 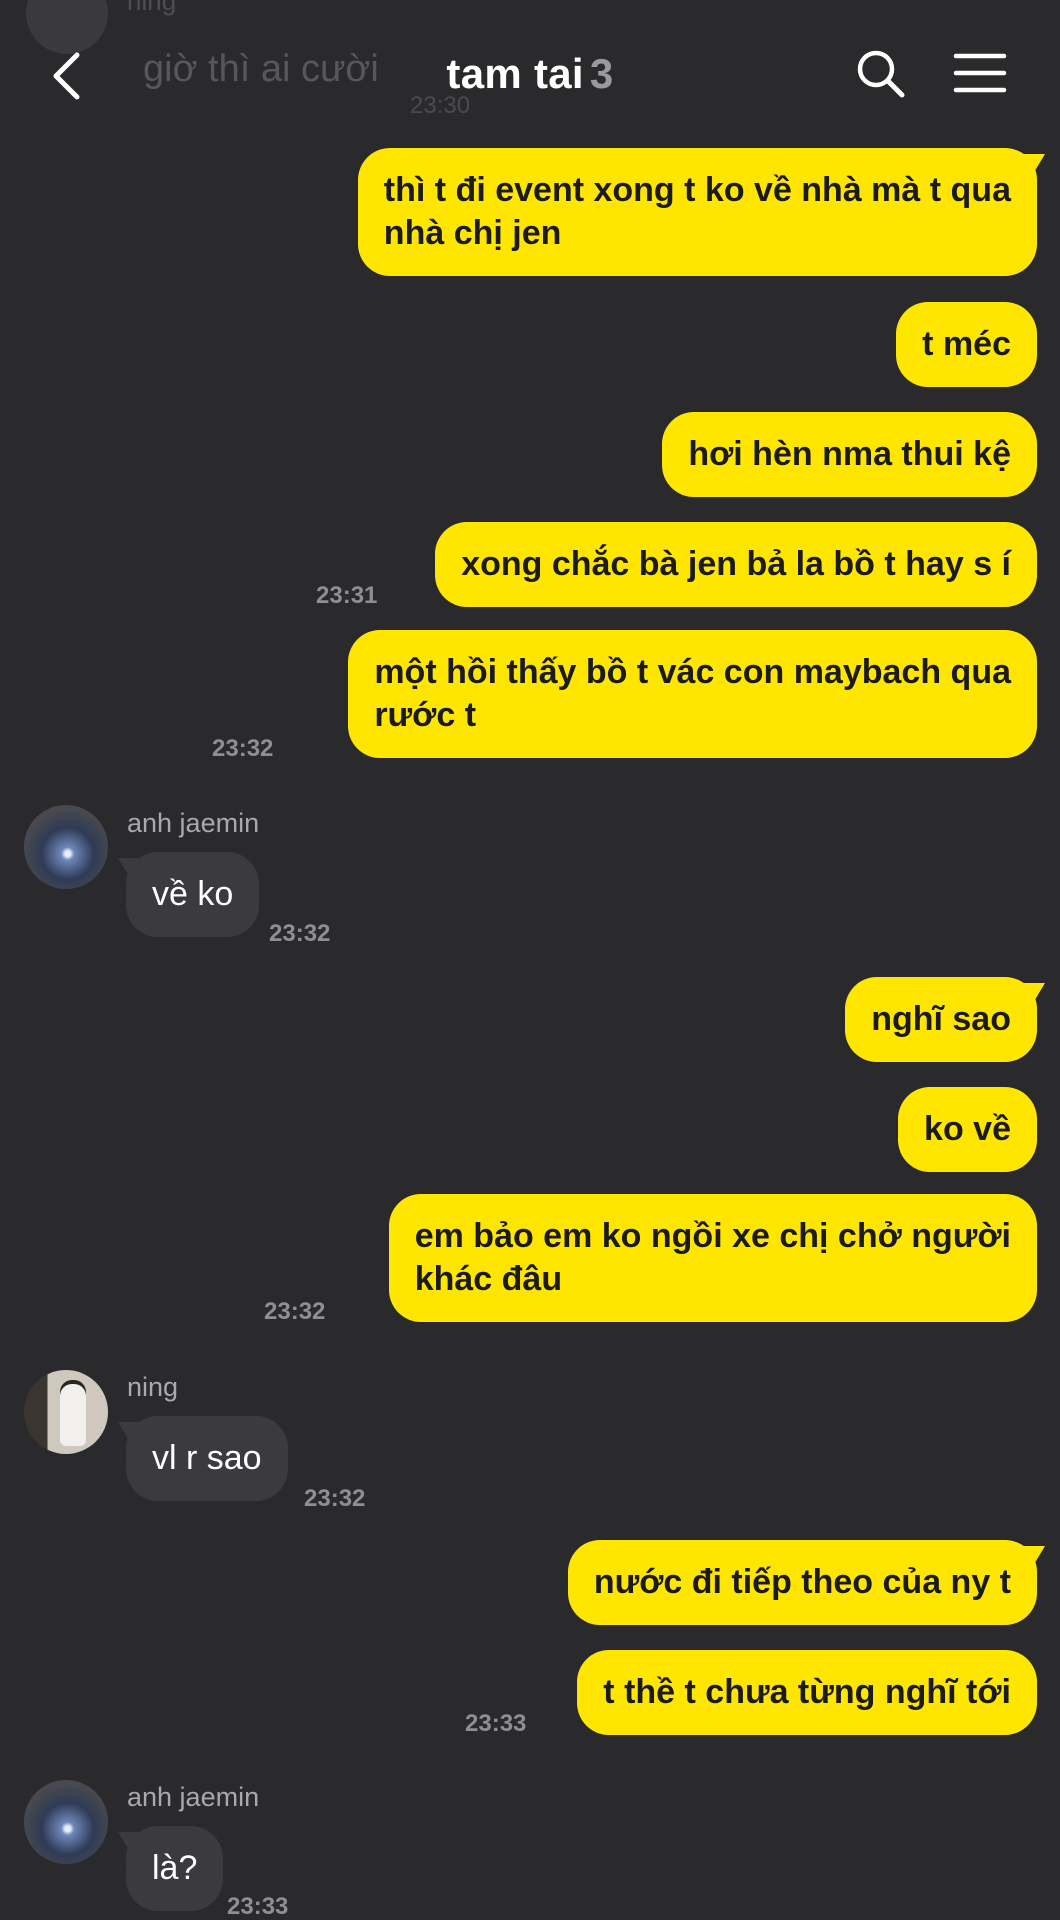 I want to click on search-icon, so click(x=881, y=74).